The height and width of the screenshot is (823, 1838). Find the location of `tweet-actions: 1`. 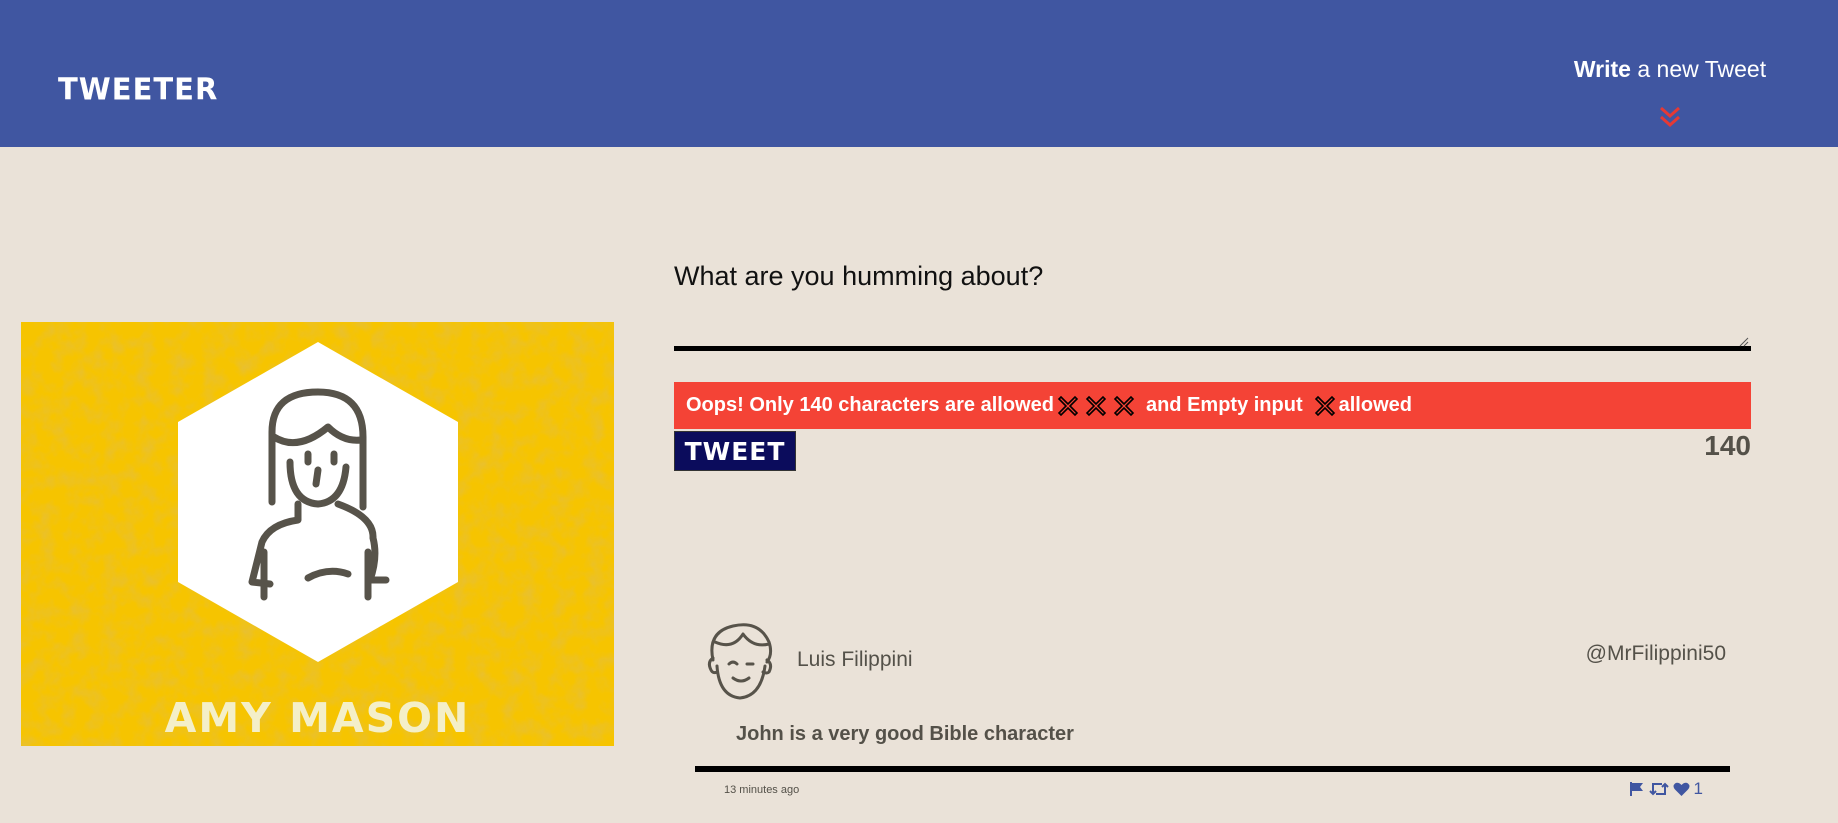

tweet-actions: 1 is located at coordinates (1666, 789).